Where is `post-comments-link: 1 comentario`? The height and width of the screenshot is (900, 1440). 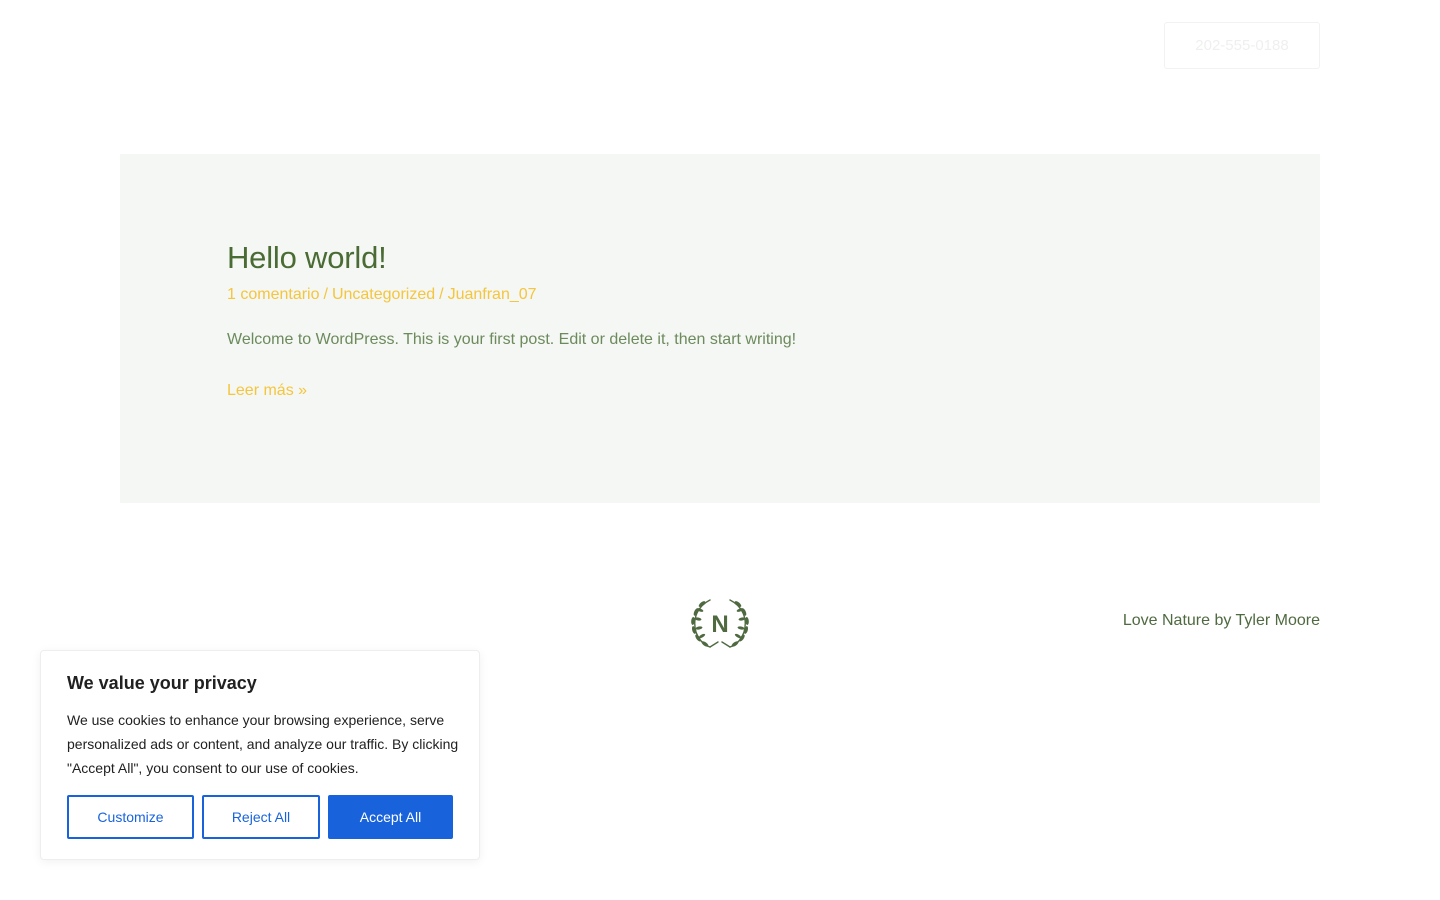 post-comments-link: 1 comentario is located at coordinates (273, 294).